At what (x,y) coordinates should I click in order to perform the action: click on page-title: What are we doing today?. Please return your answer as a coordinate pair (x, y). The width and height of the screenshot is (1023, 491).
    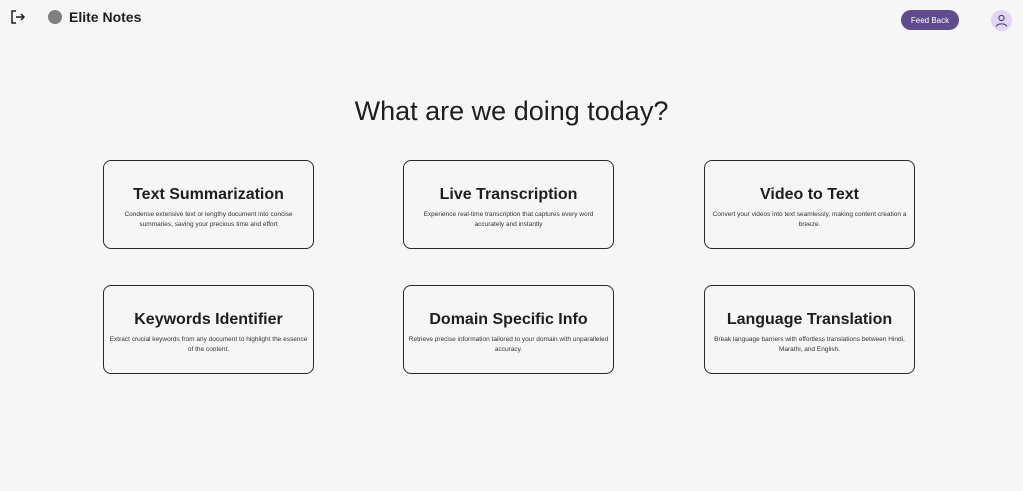
    Looking at the image, I should click on (511, 111).